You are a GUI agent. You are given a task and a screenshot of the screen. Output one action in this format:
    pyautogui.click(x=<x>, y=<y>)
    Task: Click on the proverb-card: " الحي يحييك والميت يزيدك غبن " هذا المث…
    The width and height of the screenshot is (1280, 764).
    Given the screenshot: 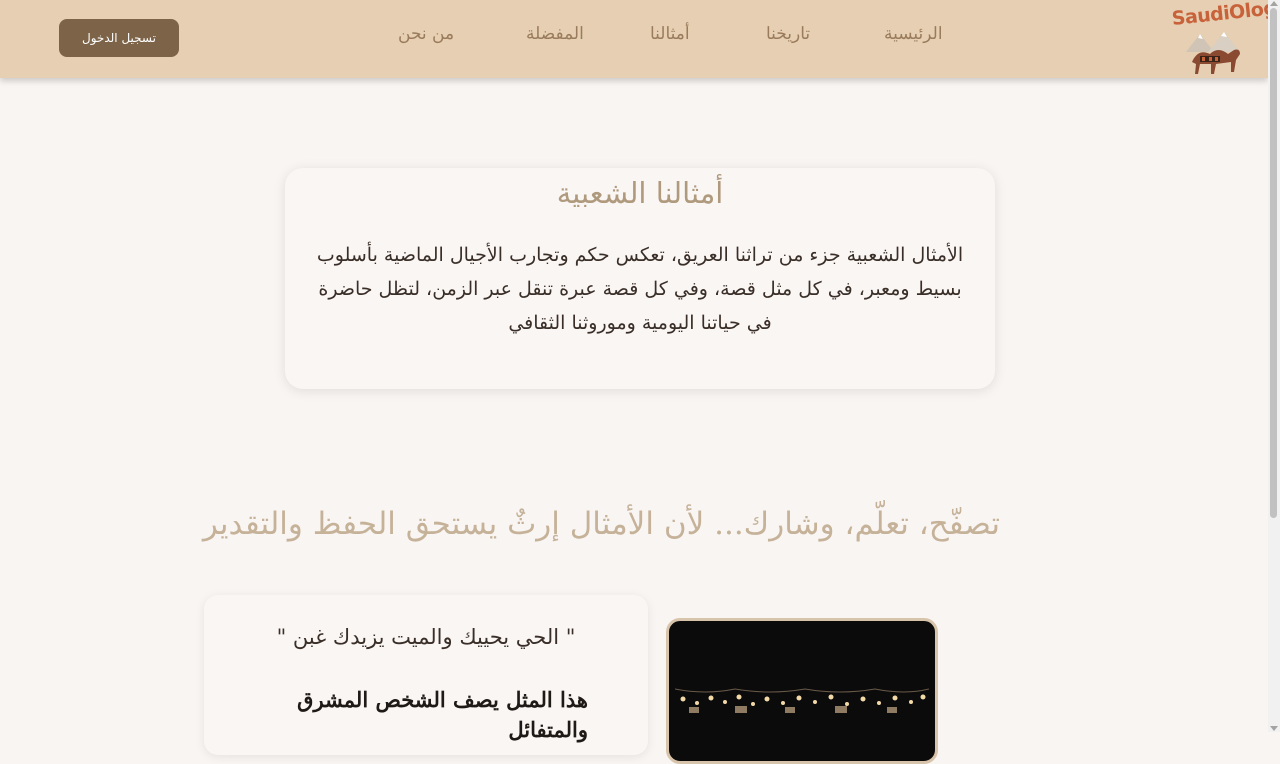 What is the action you would take?
    pyautogui.click(x=426, y=675)
    